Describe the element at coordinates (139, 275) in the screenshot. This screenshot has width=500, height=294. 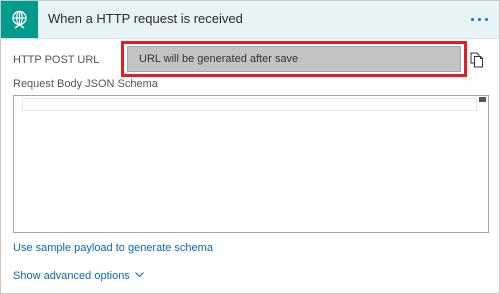
I see `chevron-down-icon` at that location.